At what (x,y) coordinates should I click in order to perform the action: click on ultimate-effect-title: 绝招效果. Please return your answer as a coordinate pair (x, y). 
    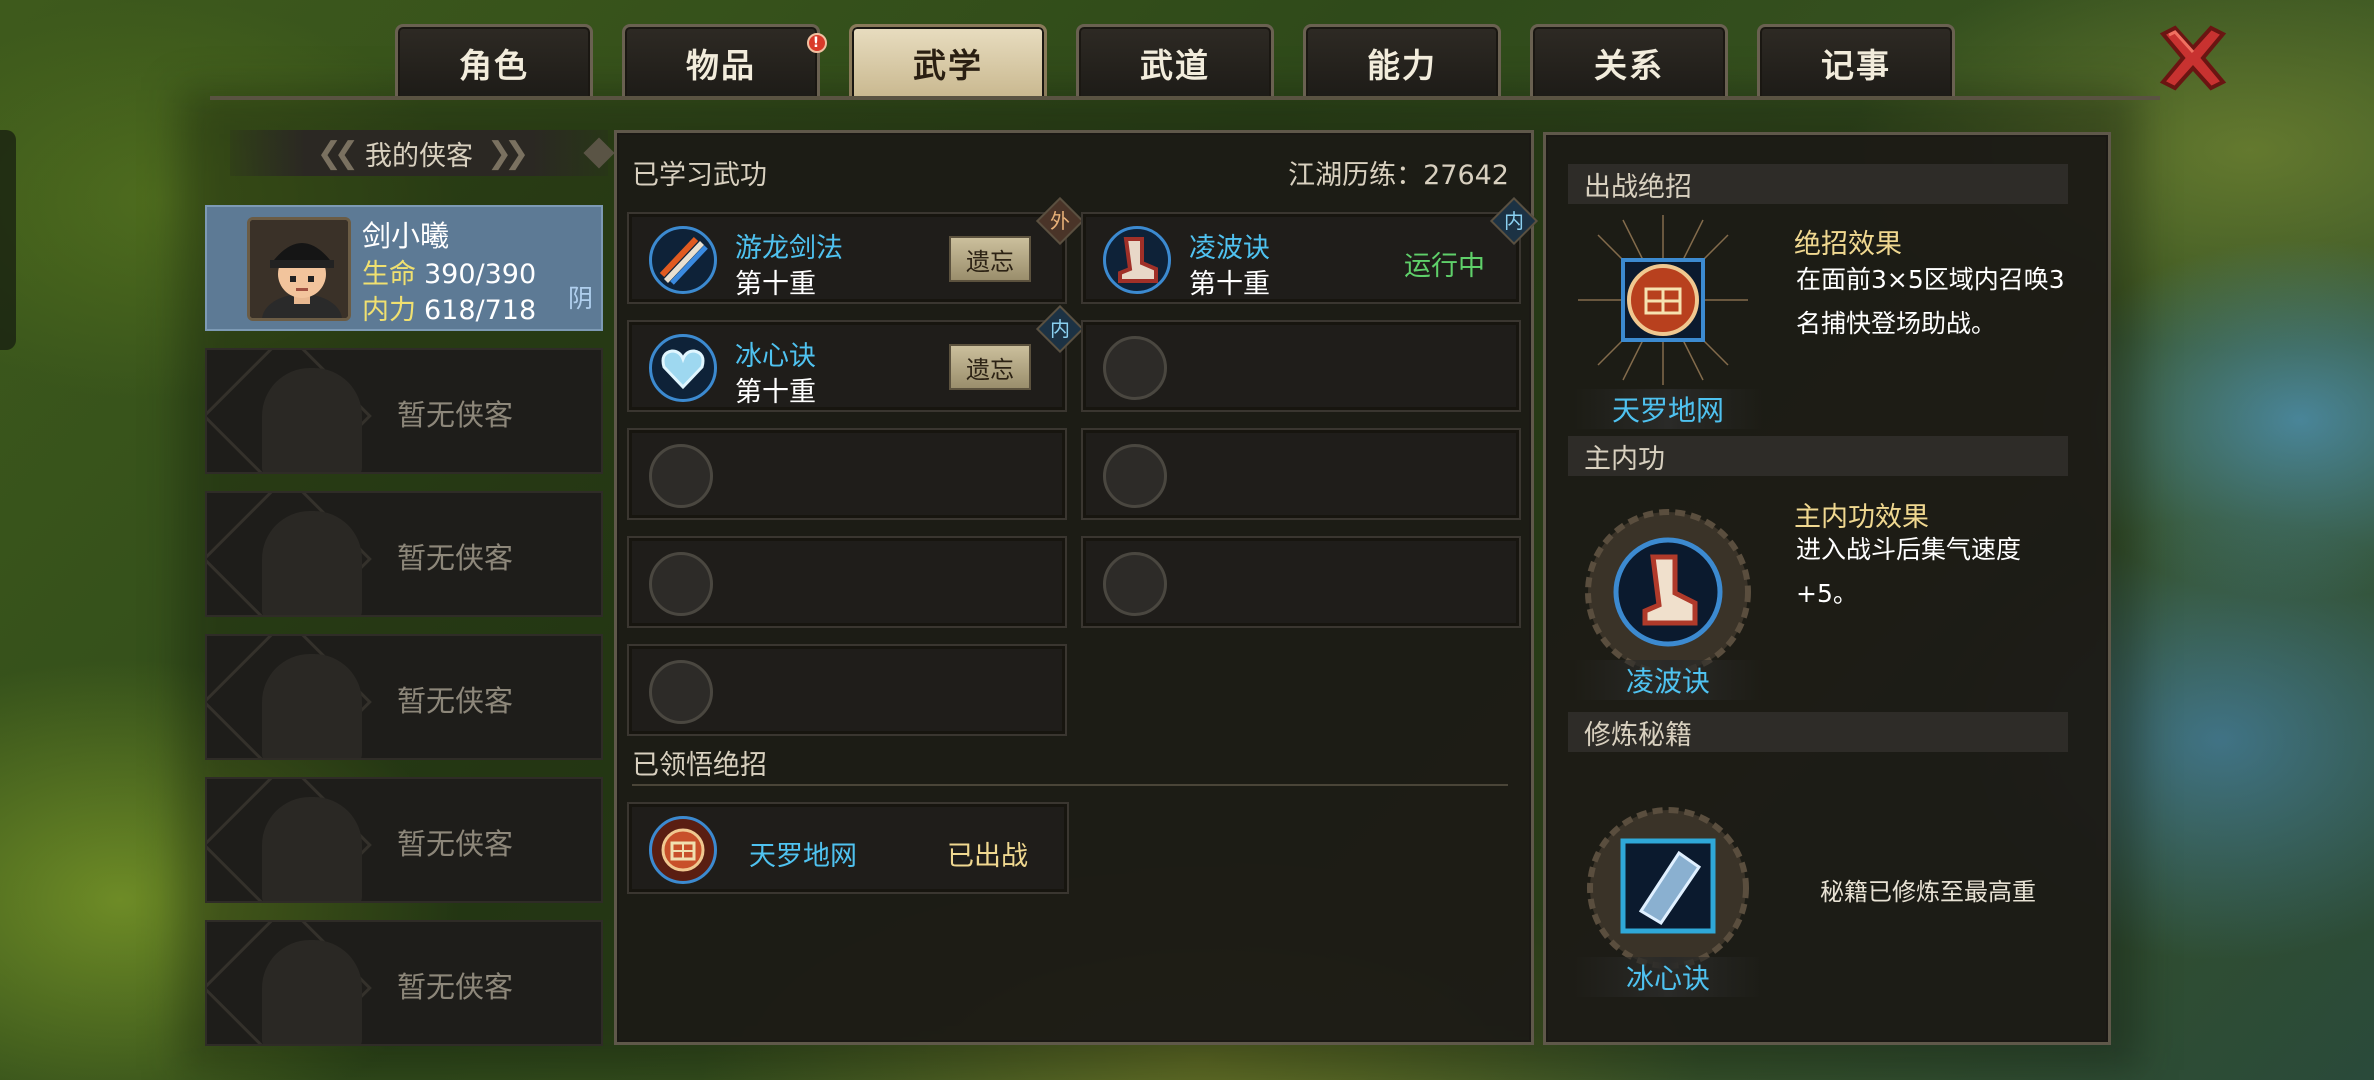
    Looking at the image, I should click on (1848, 244).